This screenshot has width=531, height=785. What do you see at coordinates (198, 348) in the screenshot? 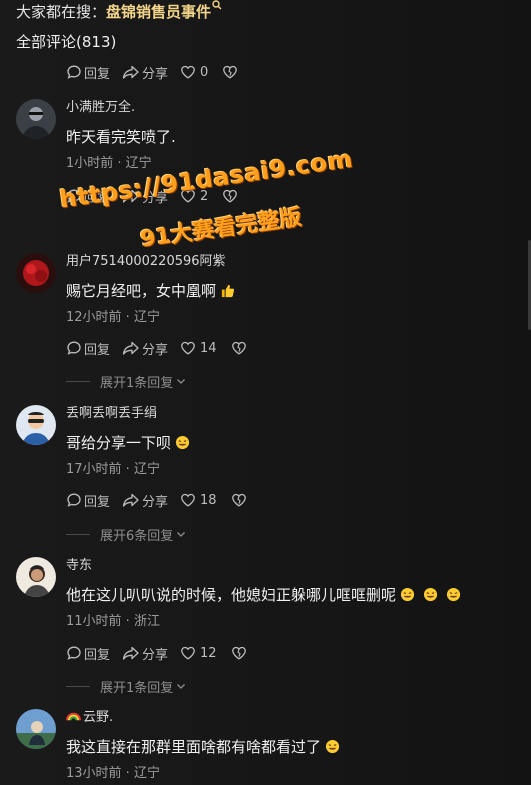
I see `like-button: 14` at bounding box center [198, 348].